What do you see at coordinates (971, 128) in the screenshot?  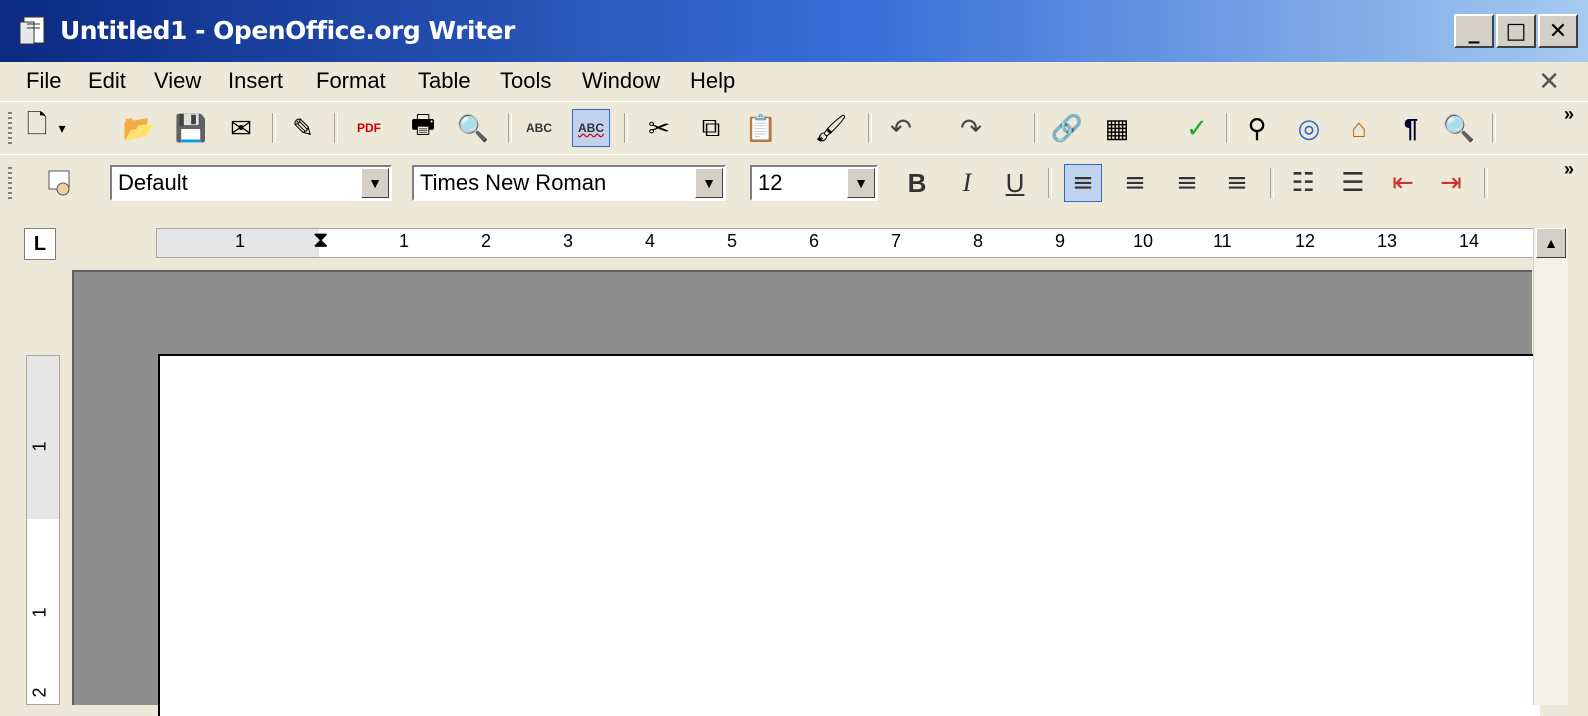 I see `redo-icon: ↷` at bounding box center [971, 128].